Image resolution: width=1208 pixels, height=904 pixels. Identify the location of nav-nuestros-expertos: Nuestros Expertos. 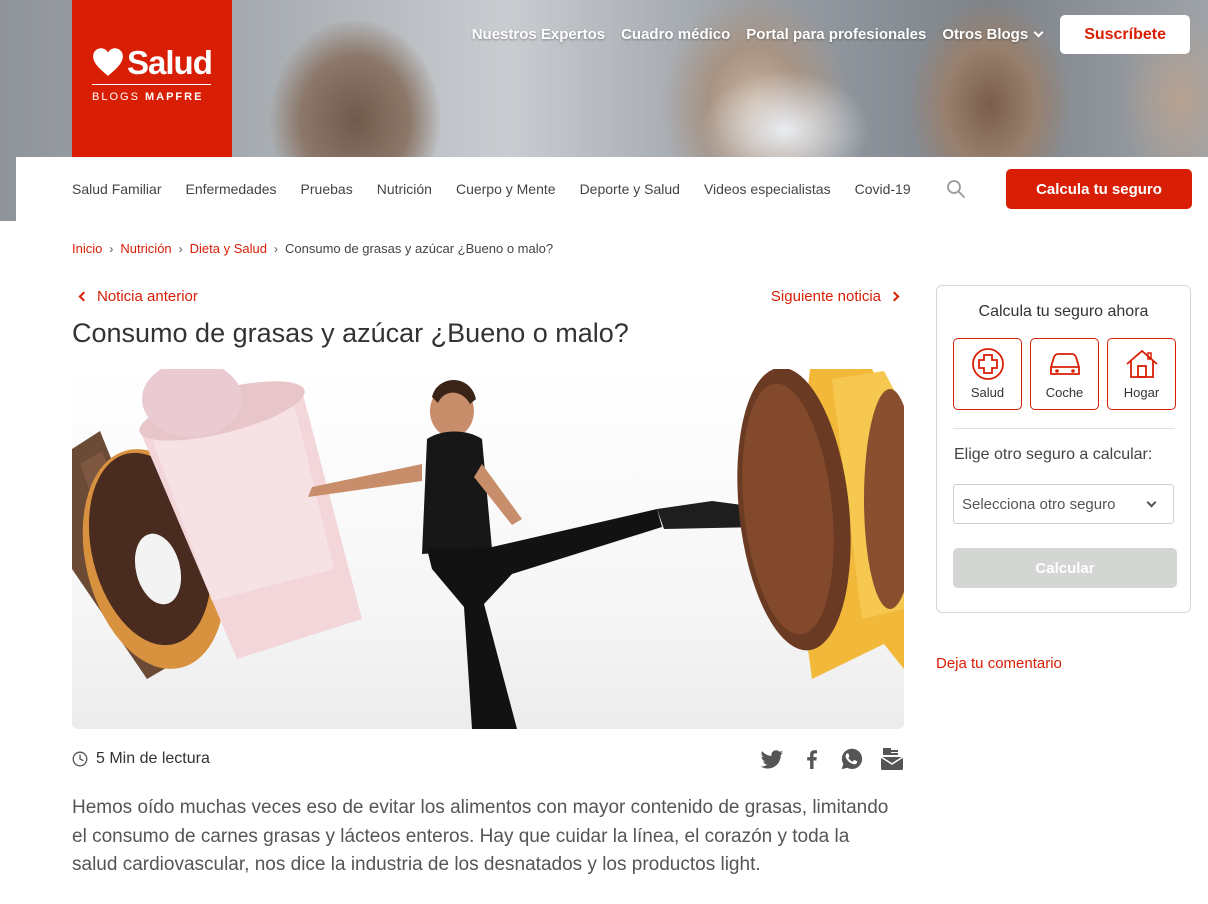
(538, 34).